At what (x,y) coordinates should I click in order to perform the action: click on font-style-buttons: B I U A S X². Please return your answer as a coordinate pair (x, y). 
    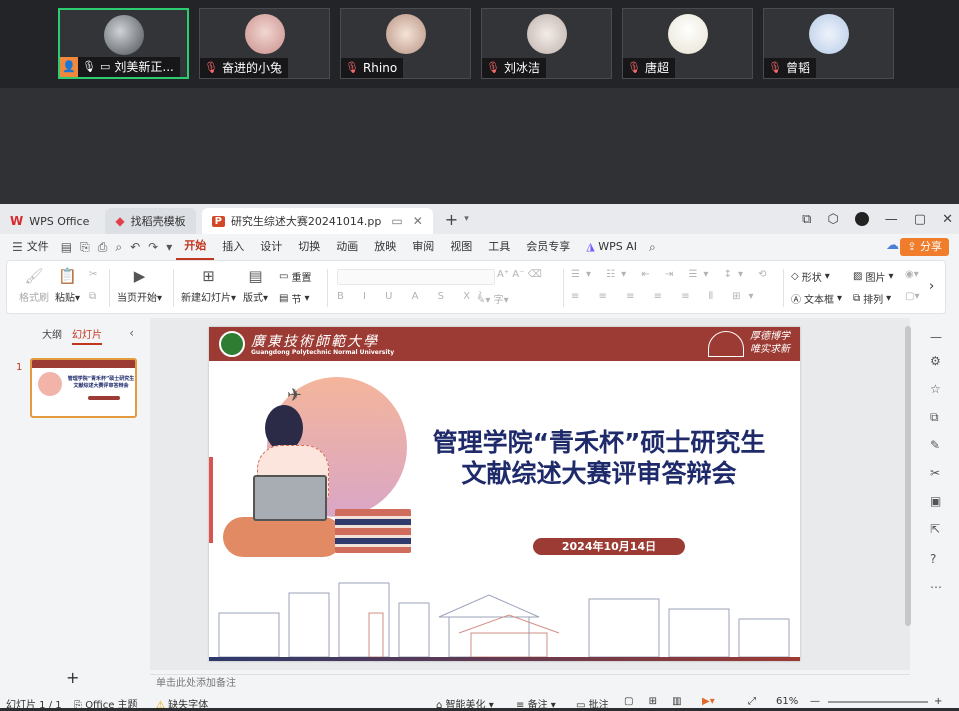
    Looking at the image, I should click on (413, 296).